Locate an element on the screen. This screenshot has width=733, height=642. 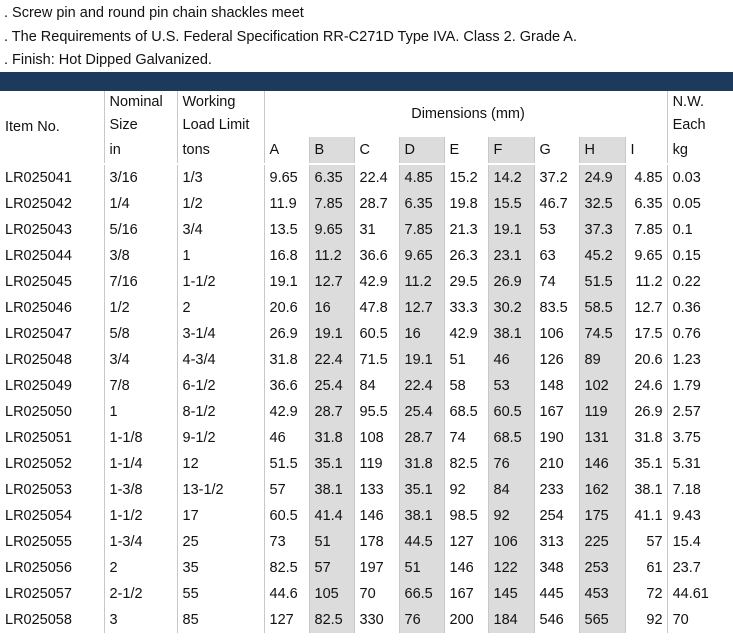
table-cell: 178 is located at coordinates (376, 542).